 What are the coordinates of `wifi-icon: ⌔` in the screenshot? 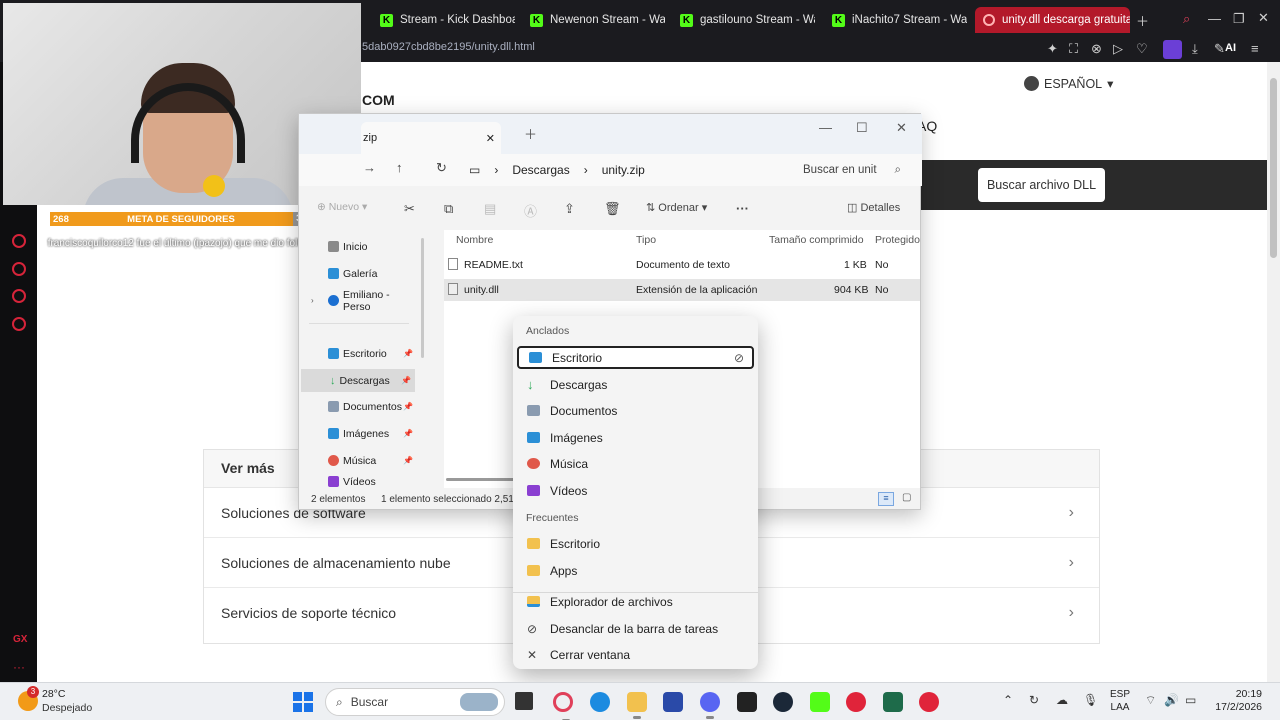 It's located at (1150, 700).